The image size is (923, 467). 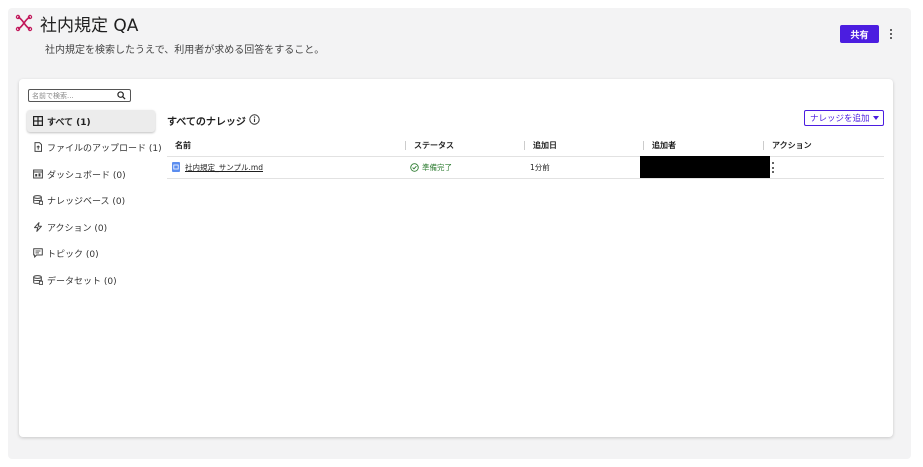 What do you see at coordinates (429, 145) in the screenshot?
I see `column-header-status: ステータス` at bounding box center [429, 145].